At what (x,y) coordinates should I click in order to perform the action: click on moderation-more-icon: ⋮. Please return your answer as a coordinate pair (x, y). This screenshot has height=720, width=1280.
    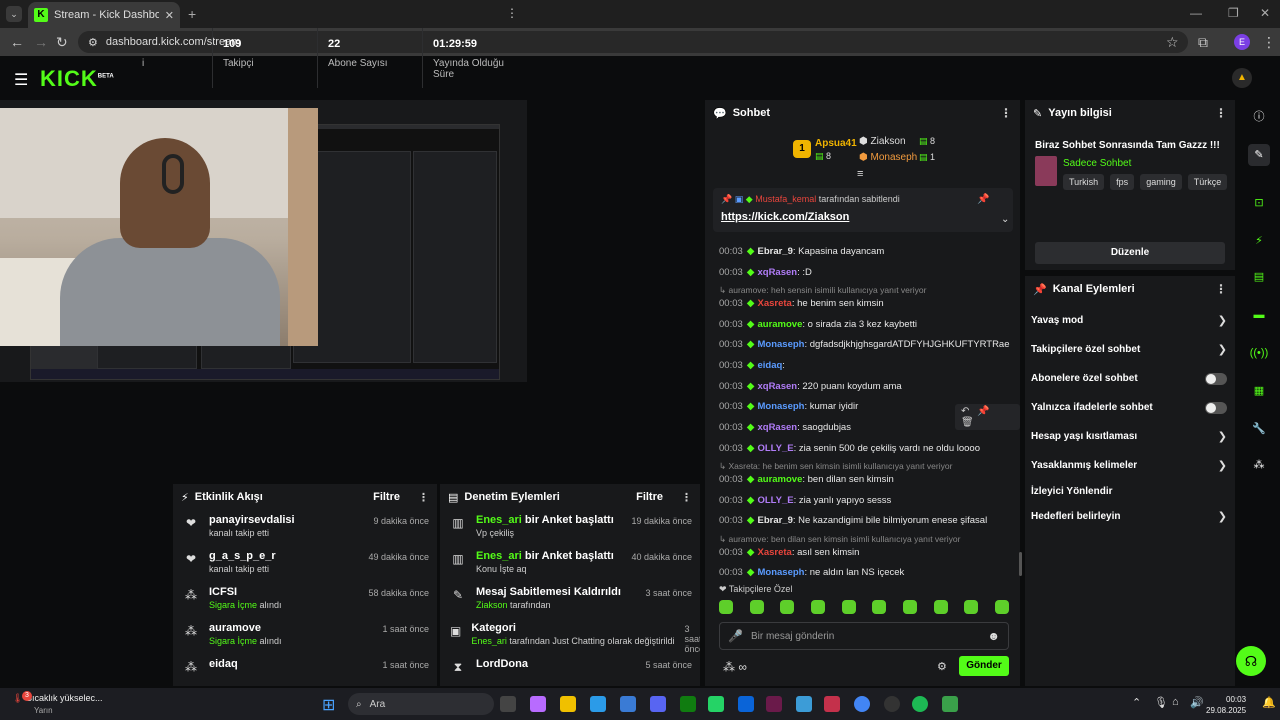
    Looking at the image, I should click on (686, 497).